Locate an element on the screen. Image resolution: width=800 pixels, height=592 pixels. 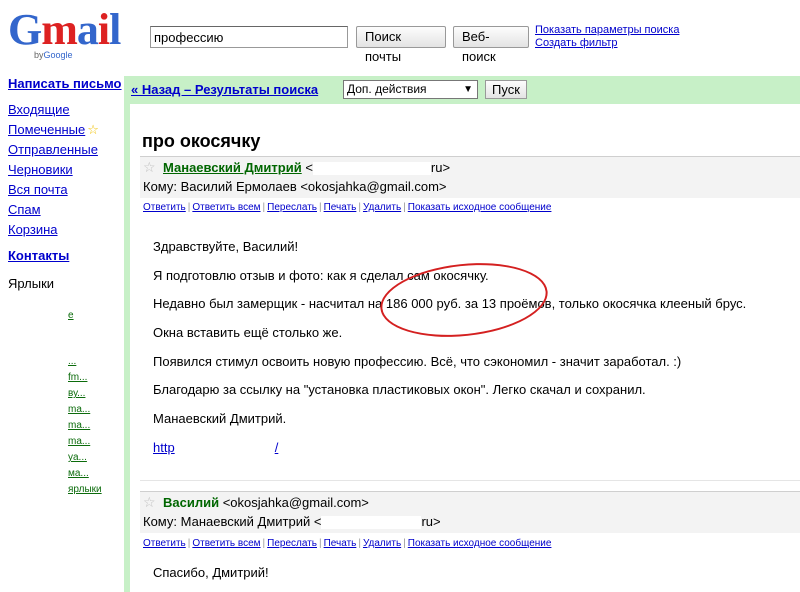
sender-name: Манаевский Дмитрий is located at coordinates (232, 167).